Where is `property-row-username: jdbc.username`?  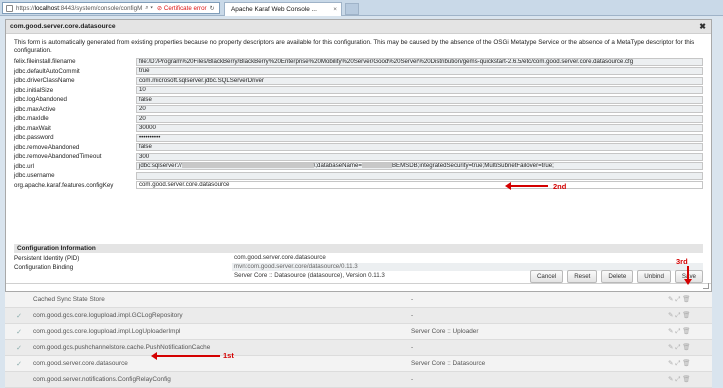
property-row-username: jdbc.username is located at coordinates (358, 176).